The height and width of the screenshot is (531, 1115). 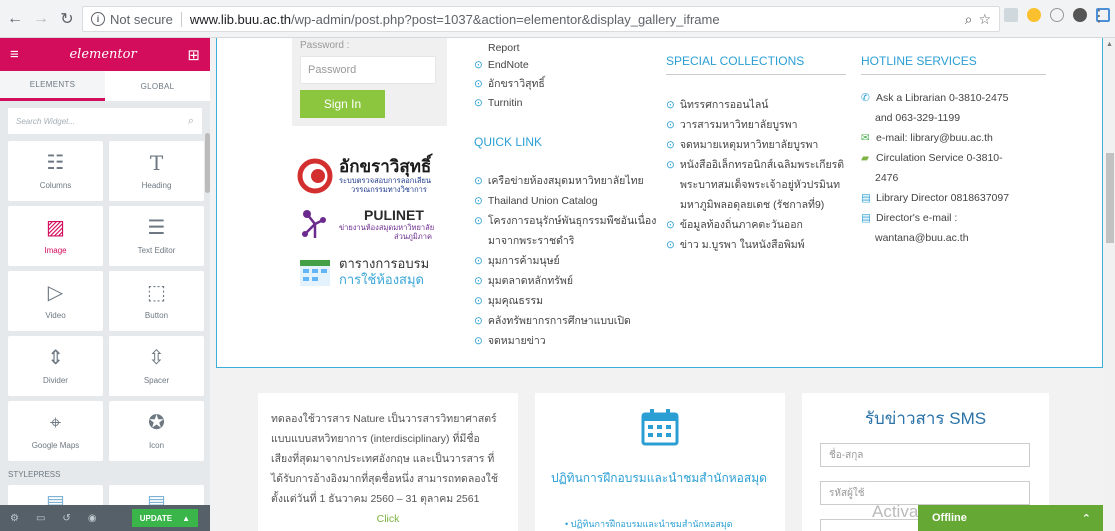 What do you see at coordinates (55, 445) in the screenshot?
I see `widget-label: Google Maps` at bounding box center [55, 445].